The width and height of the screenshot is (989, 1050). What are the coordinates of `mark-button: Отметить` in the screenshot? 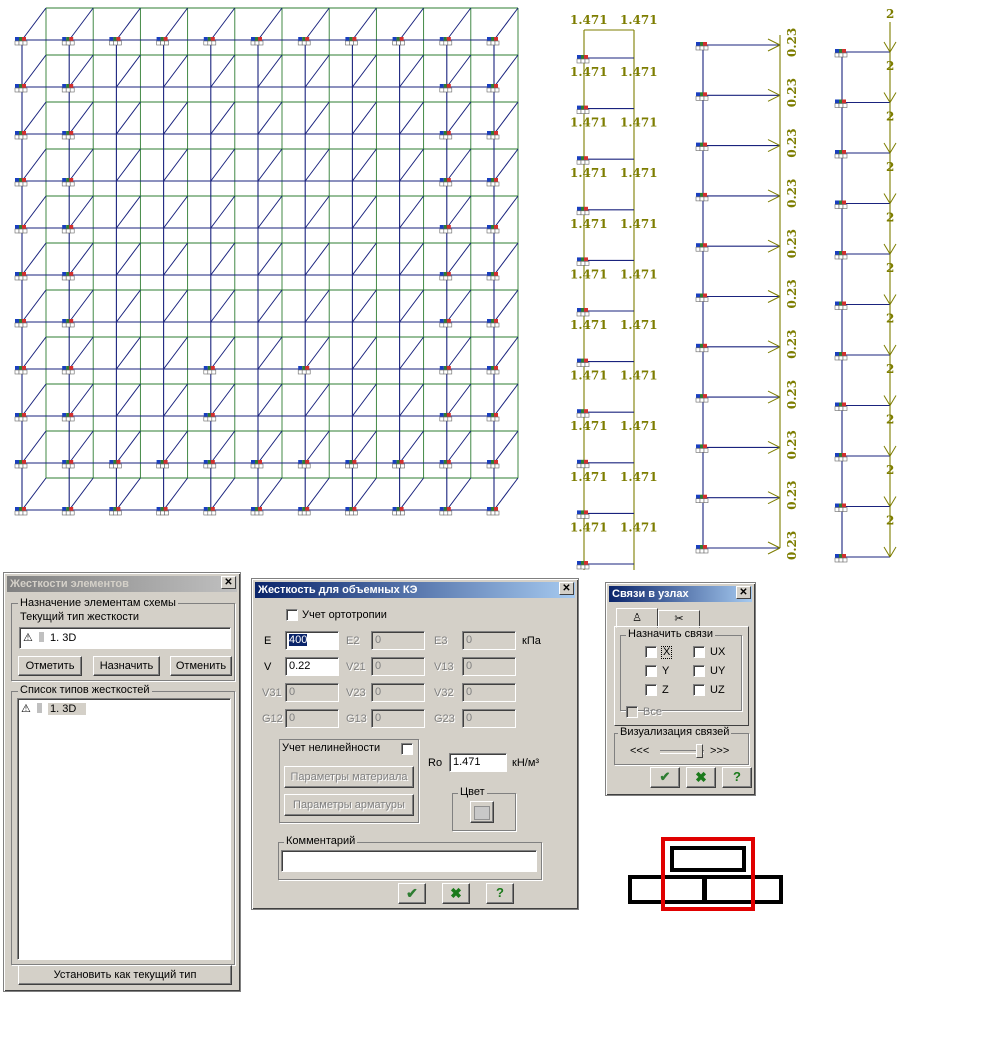 It's located at (50, 666).